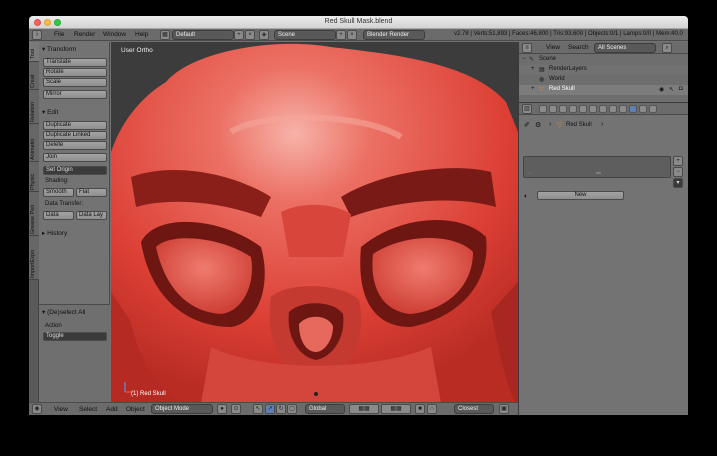 The height and width of the screenshot is (456, 717). What do you see at coordinates (593, 109) in the screenshot?
I see `constraints-tab-icon` at bounding box center [593, 109].